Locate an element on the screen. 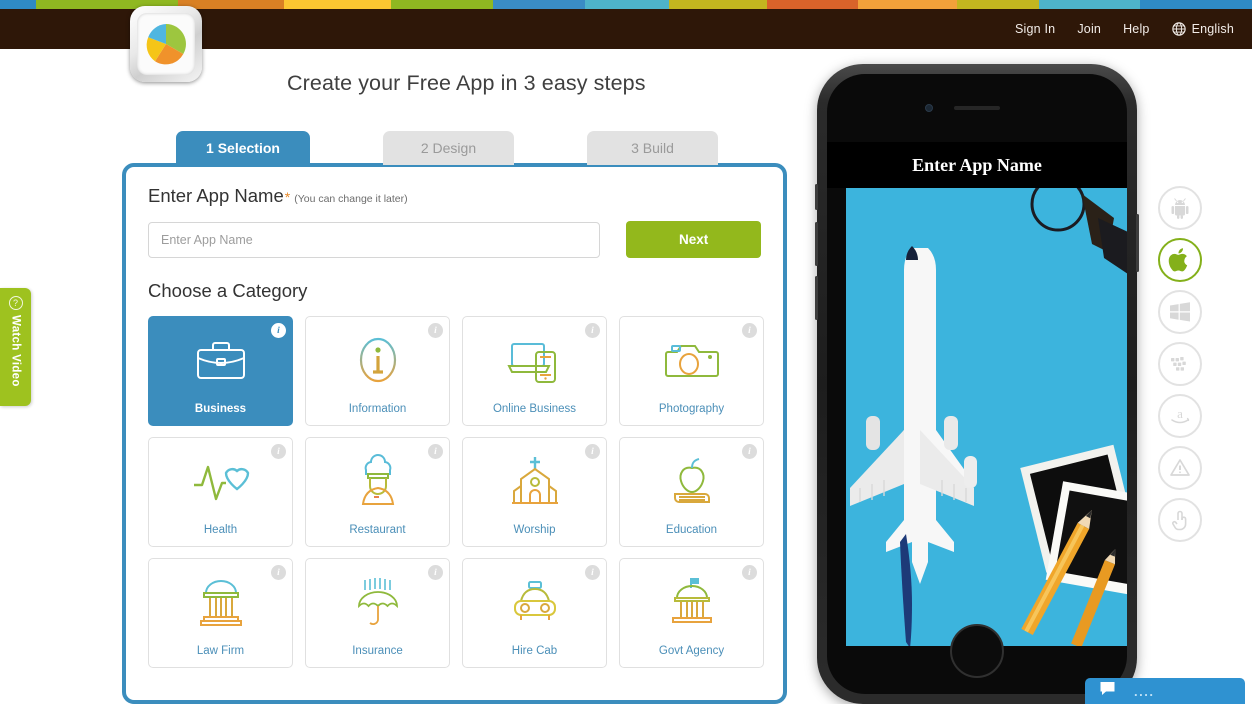 The width and height of the screenshot is (1252, 704). apple-icon is located at coordinates (1180, 260).